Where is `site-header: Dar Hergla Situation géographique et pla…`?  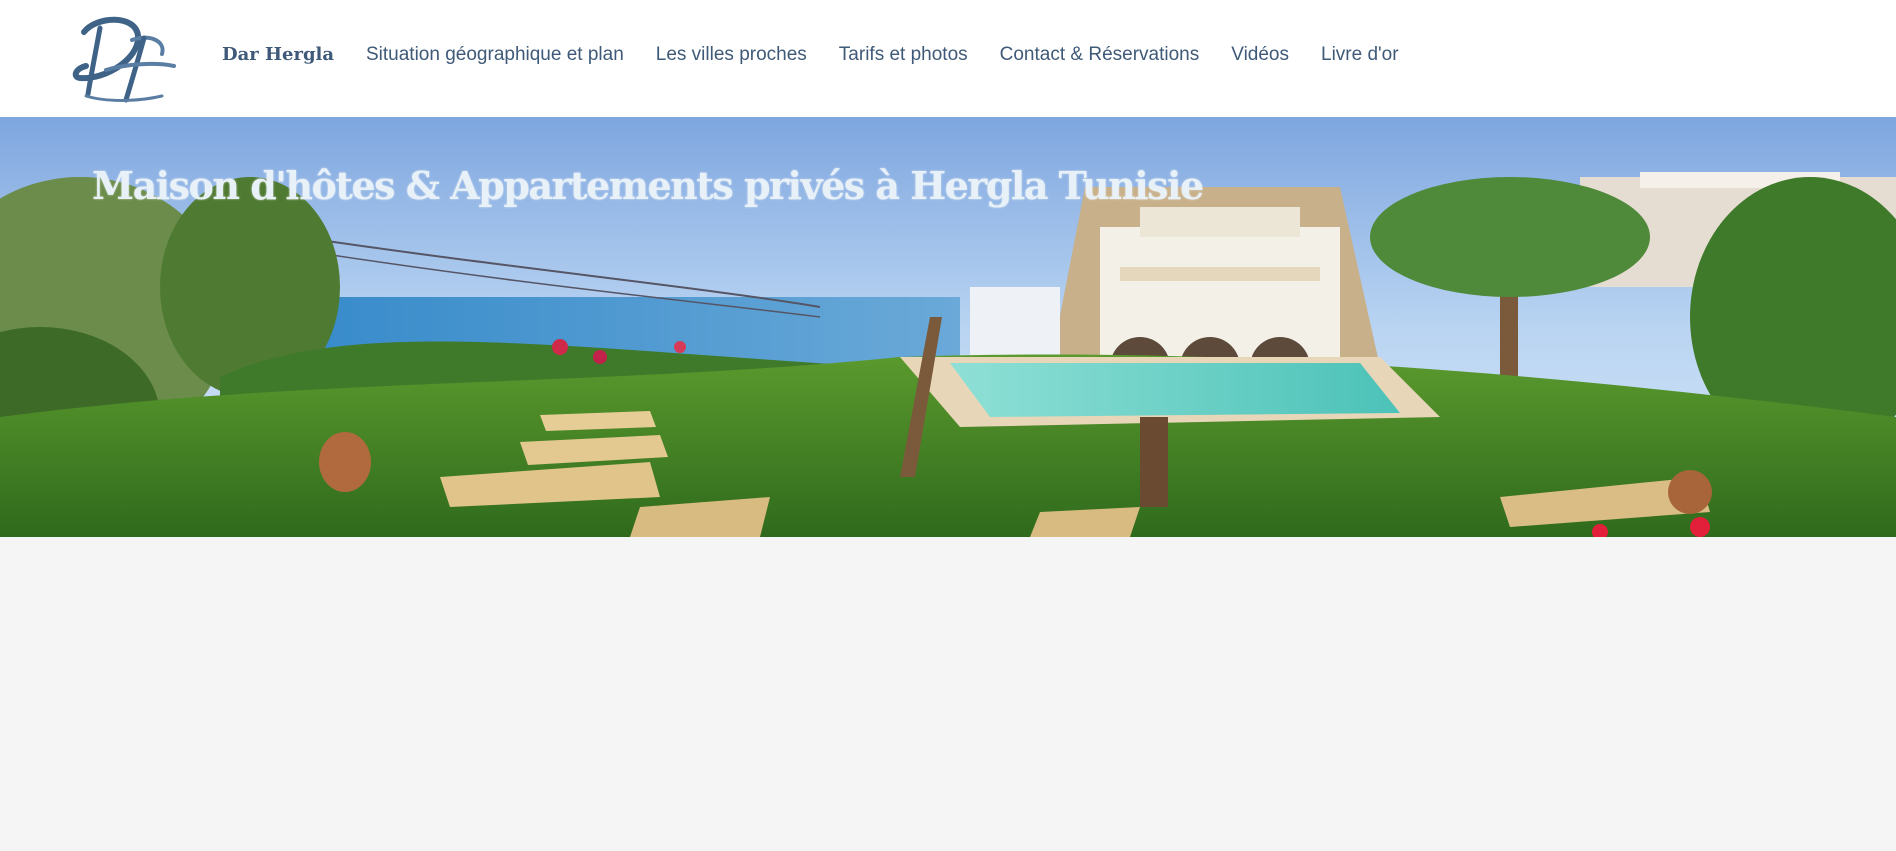 site-header: Dar Hergla Situation géographique et pla… is located at coordinates (948, 58).